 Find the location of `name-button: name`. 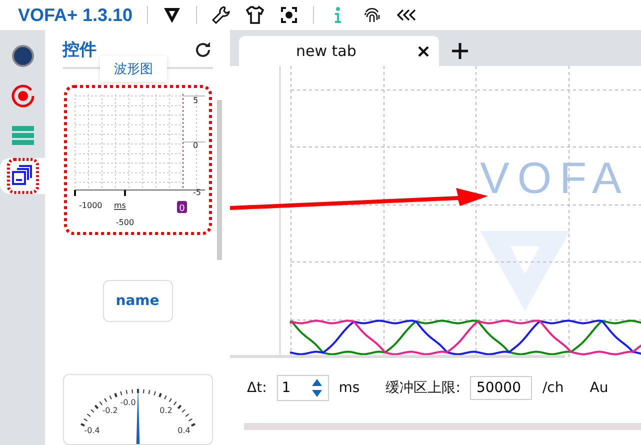

name-button: name is located at coordinates (137, 301).